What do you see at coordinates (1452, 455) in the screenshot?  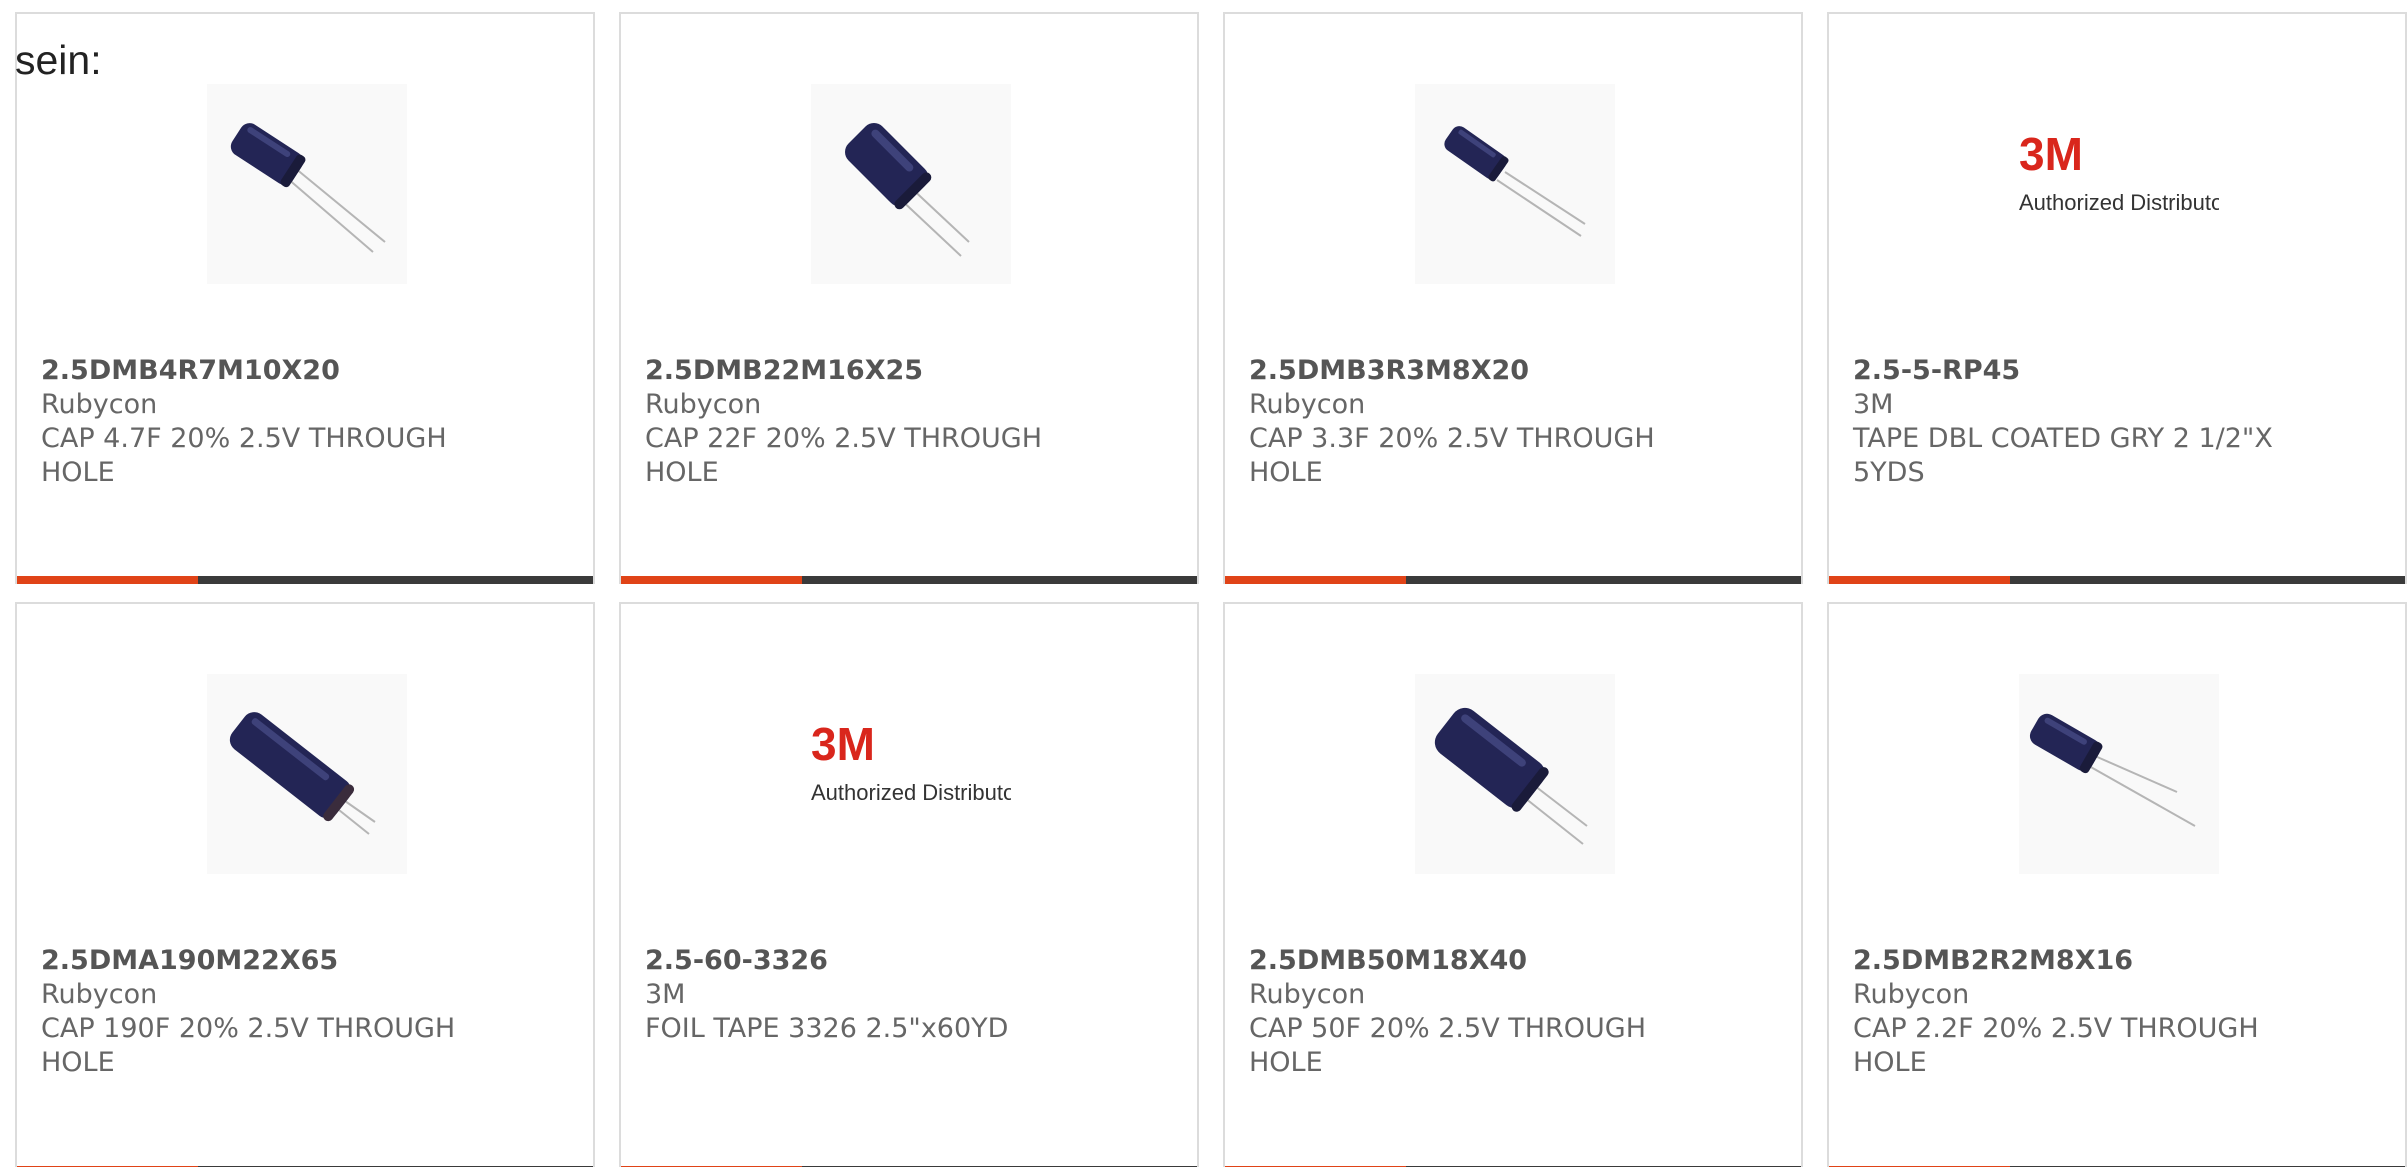 I see `product-description: CAP 3.3F 20% 2.5V THROUGH HOLE` at bounding box center [1452, 455].